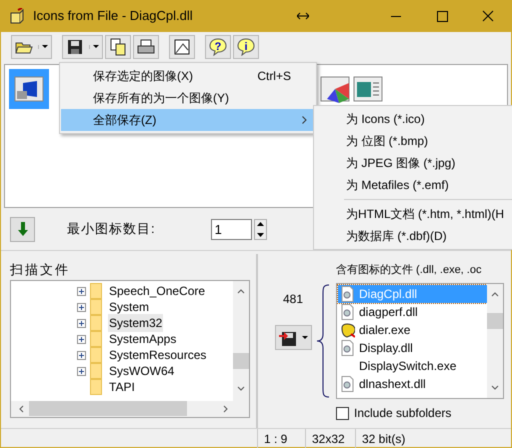 The height and width of the screenshot is (448, 512). I want to click on menu-item: 全部保存(Z), so click(188, 120).